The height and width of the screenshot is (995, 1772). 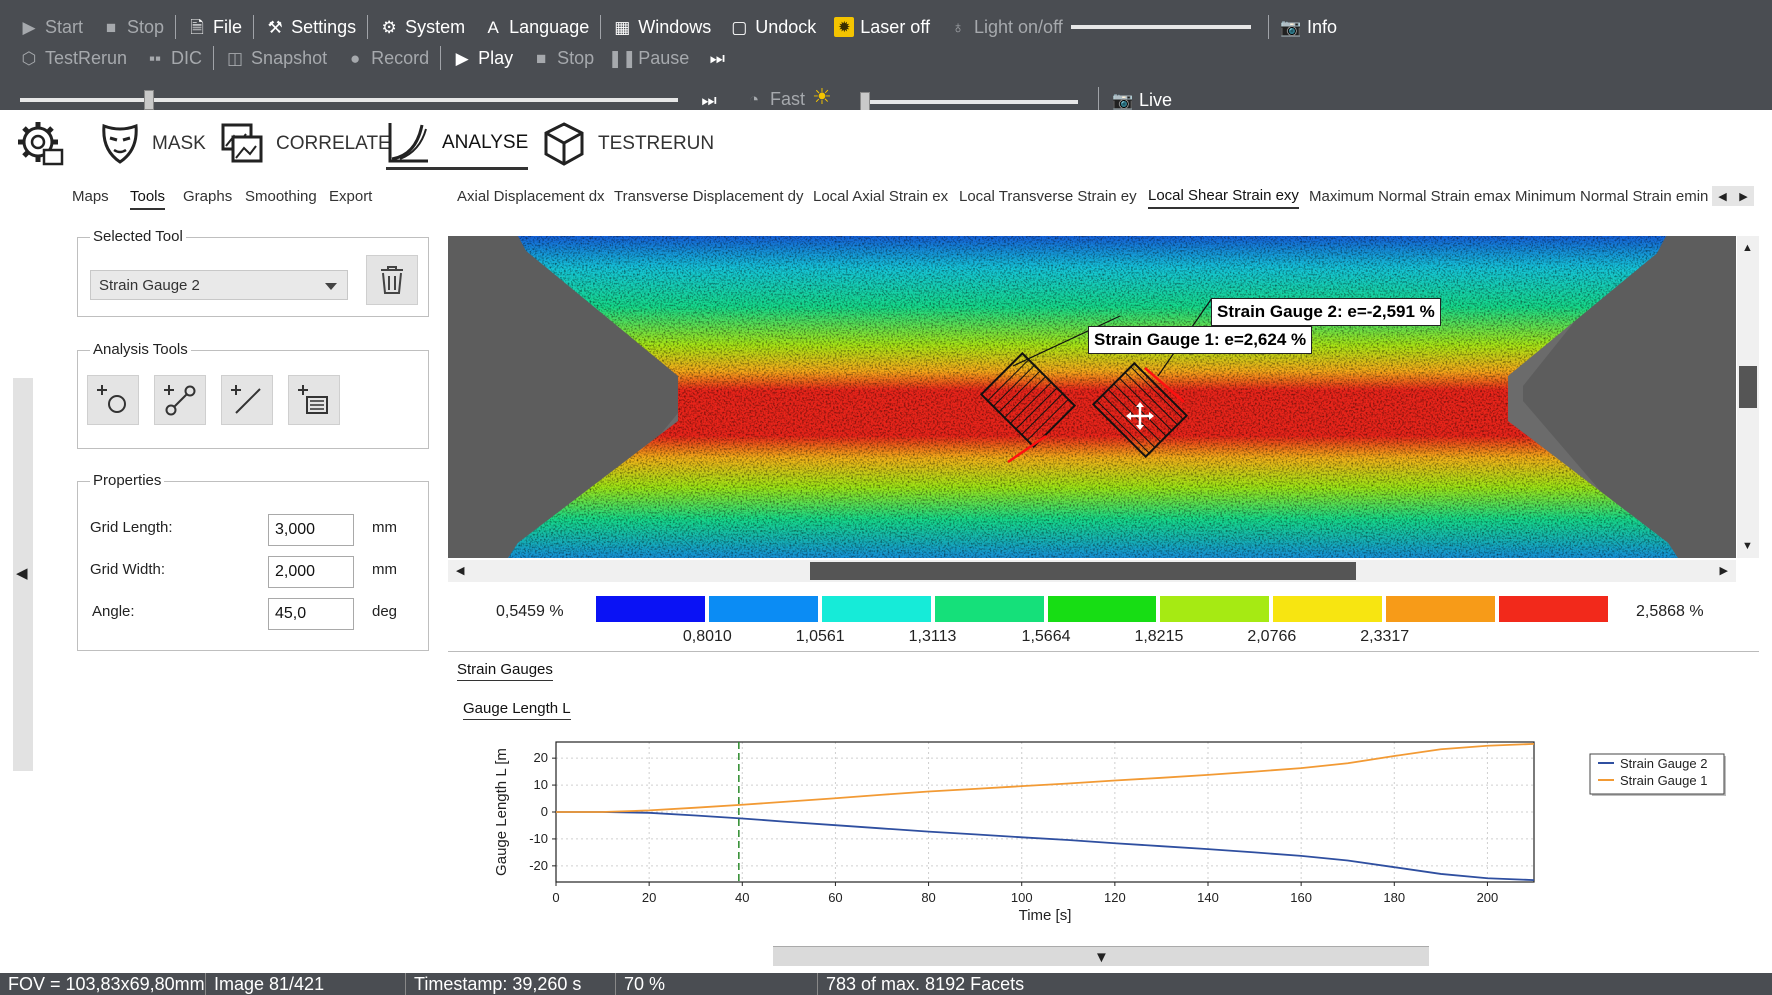 I want to click on map-tab-local-transverse-strain: Local Transverse Strain ey, so click(x=1048, y=198).